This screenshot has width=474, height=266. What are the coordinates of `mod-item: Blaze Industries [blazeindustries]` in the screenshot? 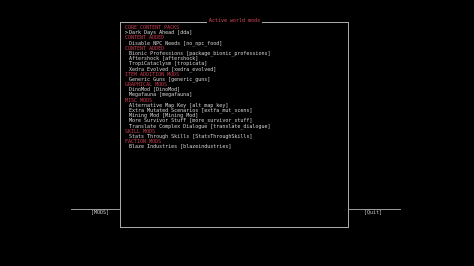 It's located at (234, 147).